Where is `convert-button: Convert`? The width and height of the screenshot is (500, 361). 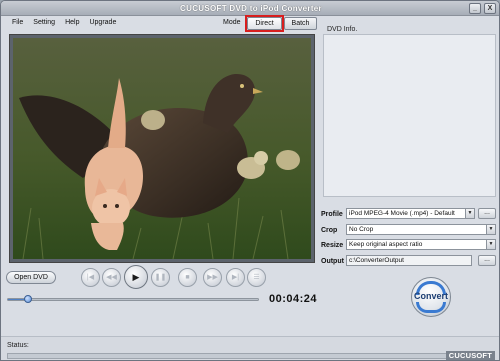 convert-button: Convert is located at coordinates (431, 297).